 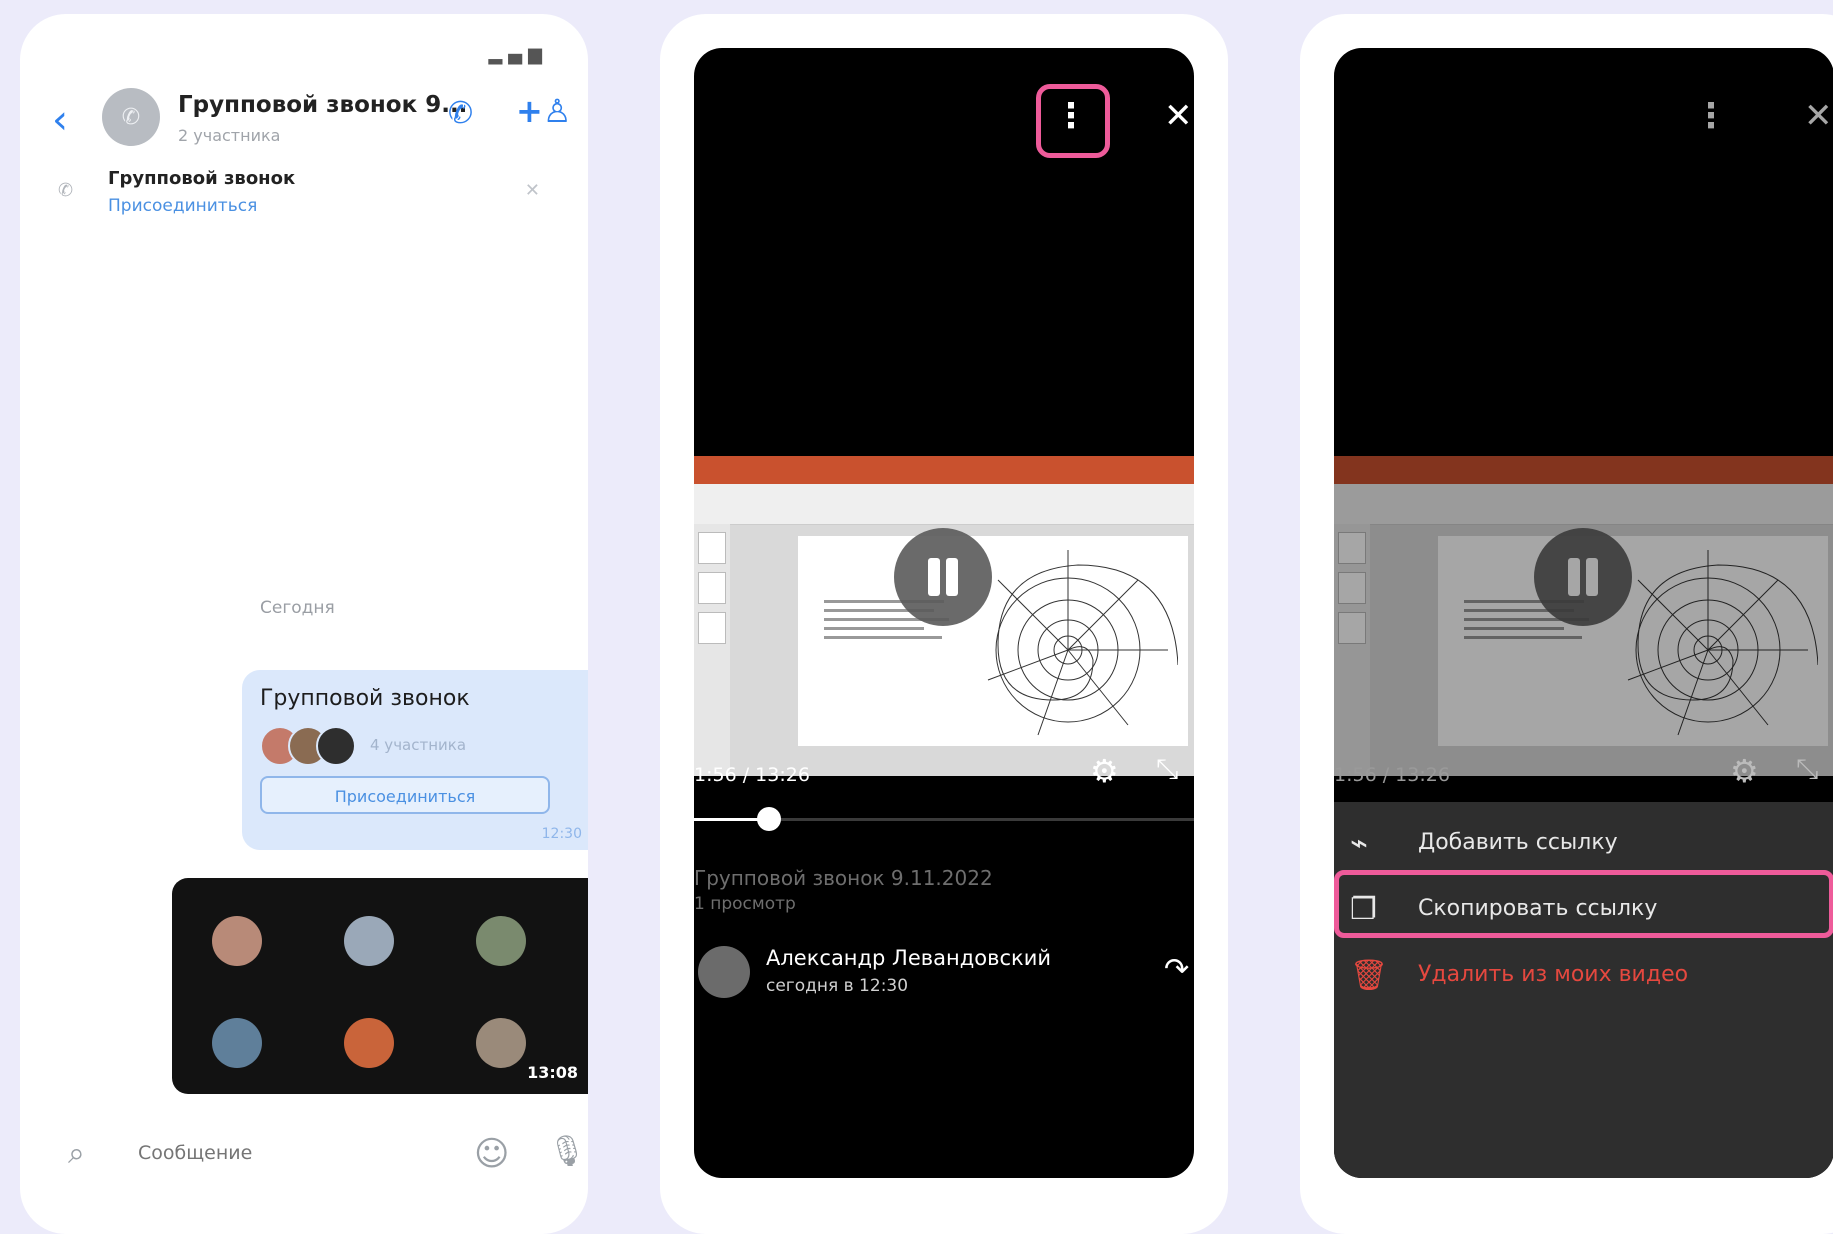 I want to click on progress-knob, so click(x=769, y=819).